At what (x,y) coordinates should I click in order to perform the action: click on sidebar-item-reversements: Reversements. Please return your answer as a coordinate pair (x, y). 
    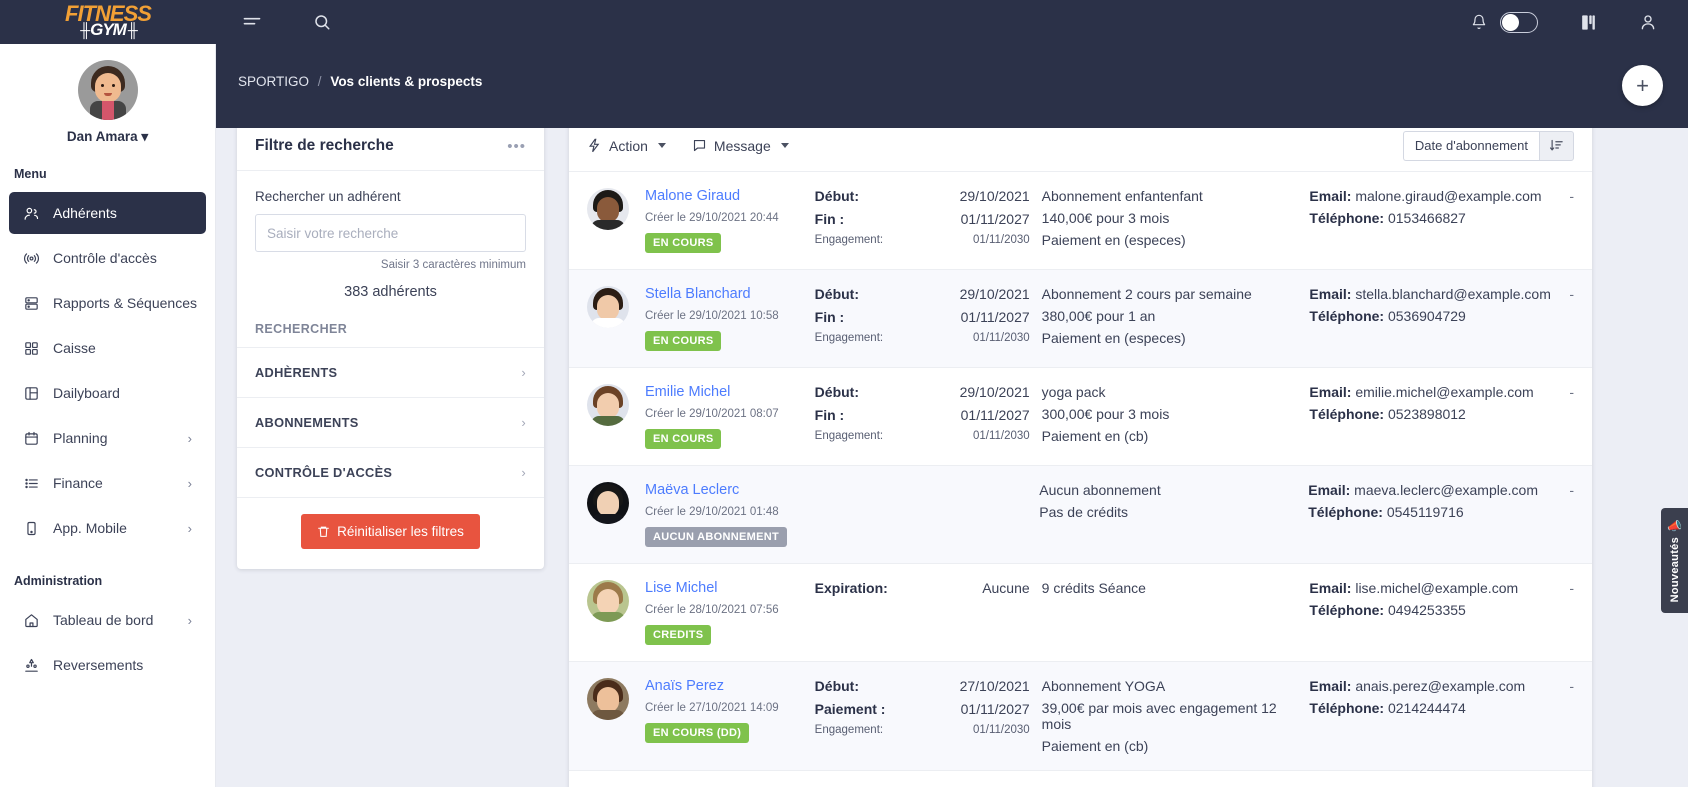
    Looking at the image, I should click on (107, 665).